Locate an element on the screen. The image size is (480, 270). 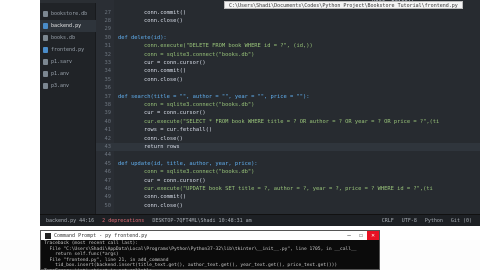
code-line: 29 is located at coordinates (288, 29).